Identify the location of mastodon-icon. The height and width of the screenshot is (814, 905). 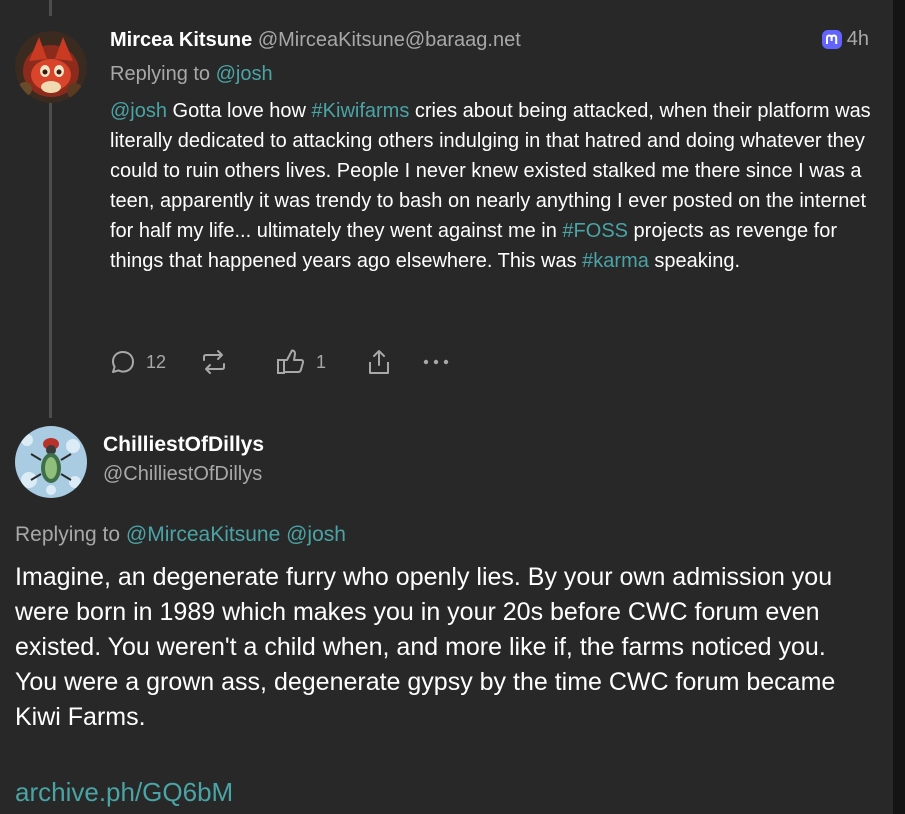
(831, 39).